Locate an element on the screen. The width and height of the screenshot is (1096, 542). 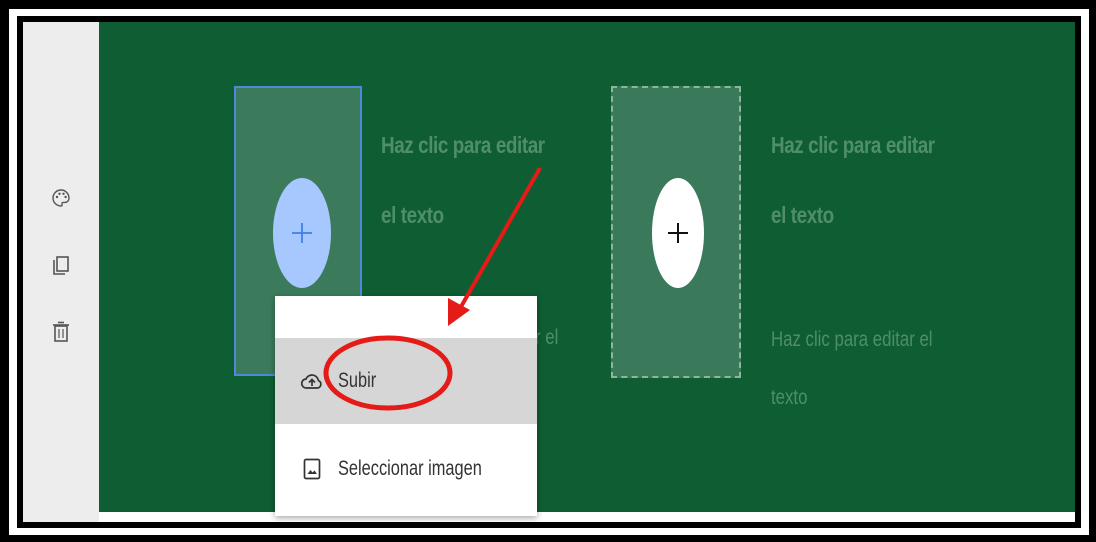
slot2-title-line1: Haz clic para editar is located at coordinates (853, 145).